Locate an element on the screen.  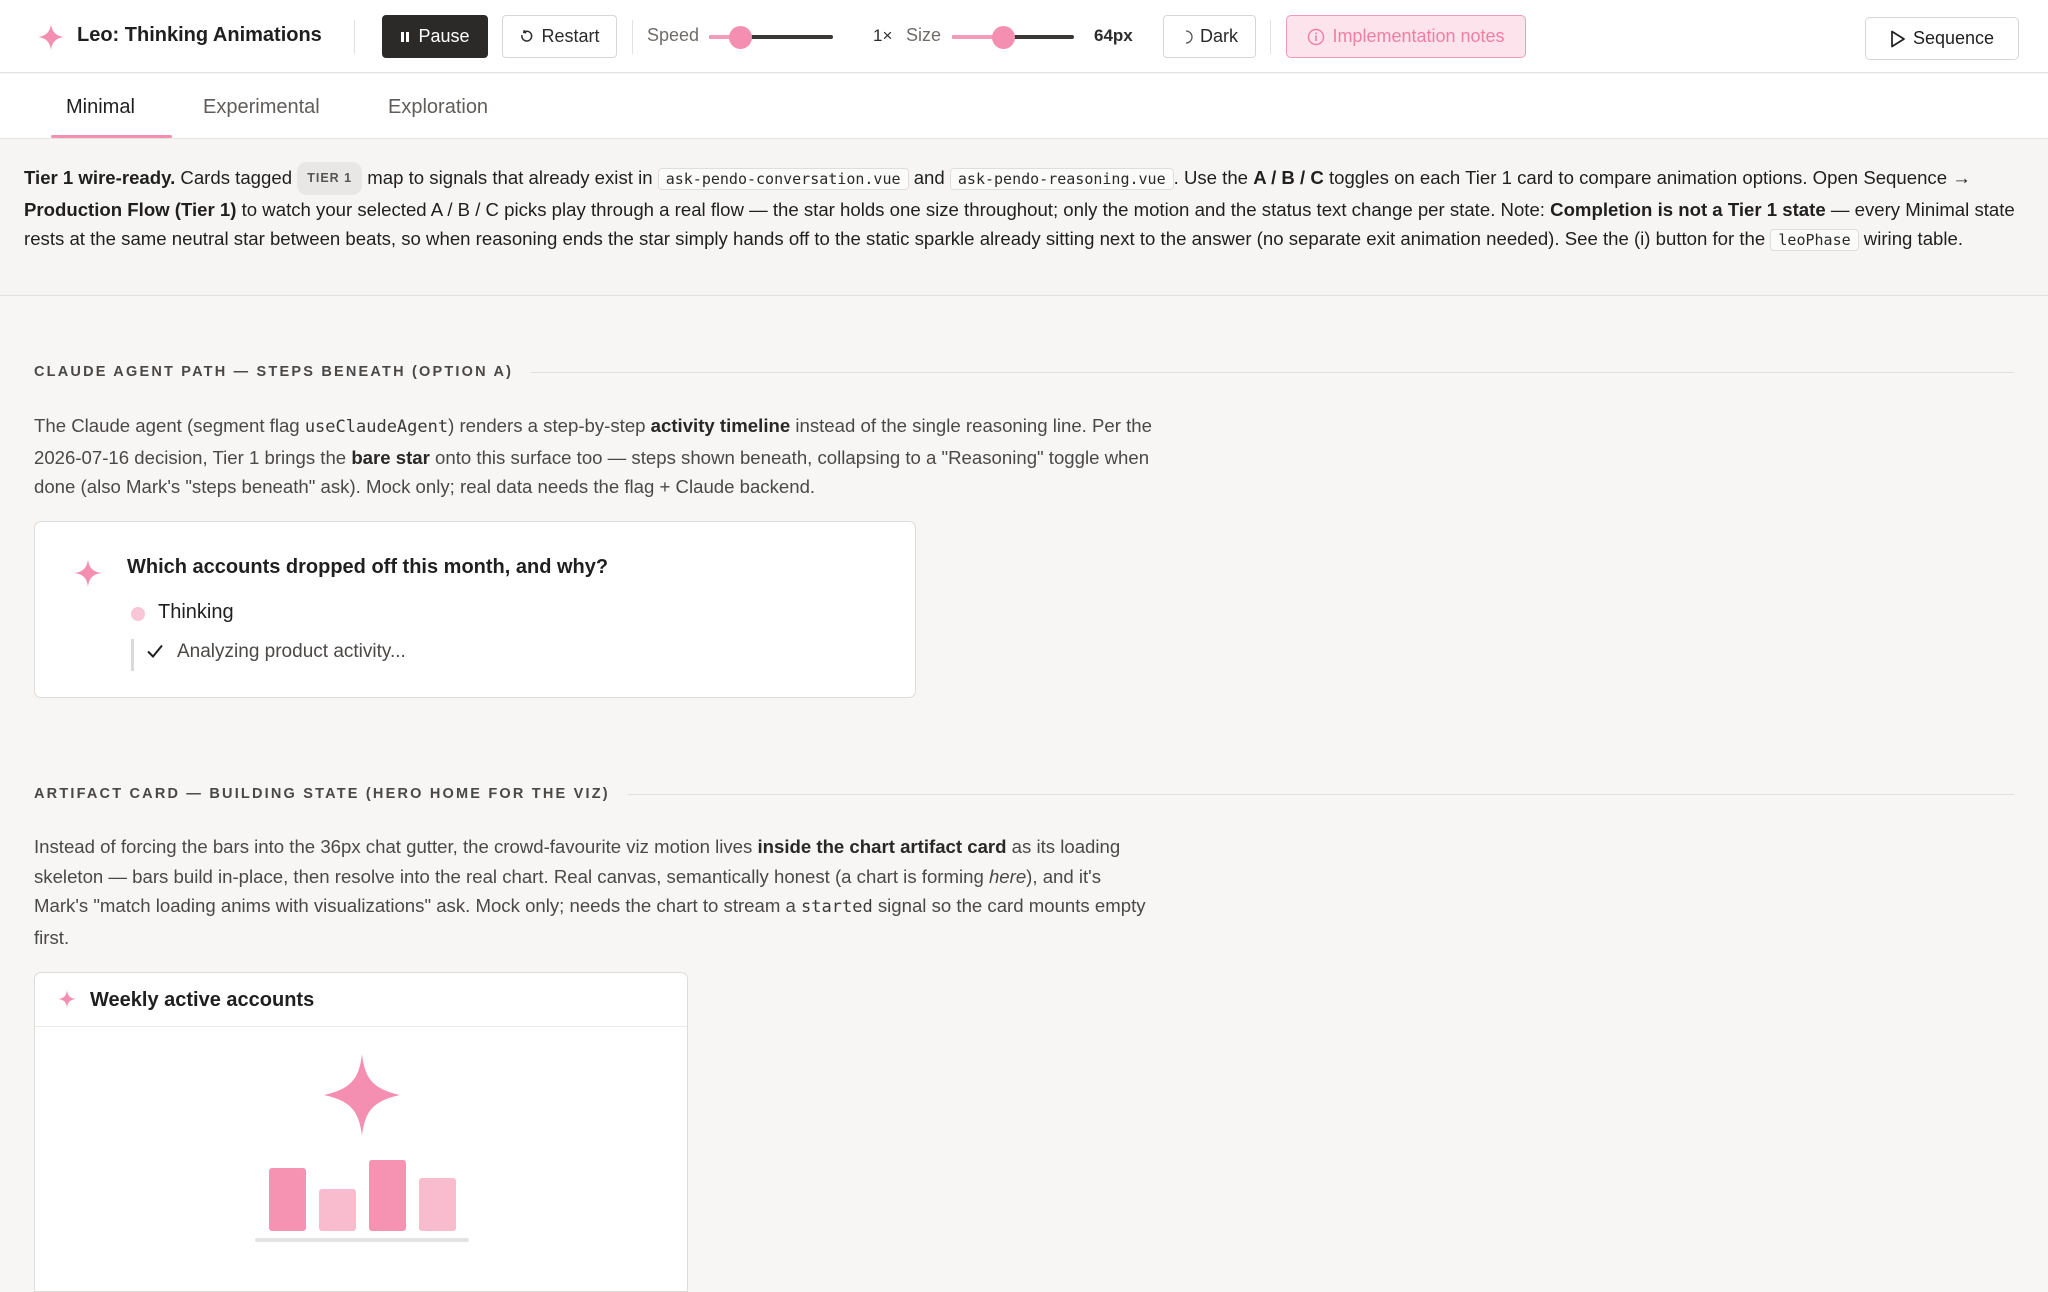
tab-experimental: Experimental is located at coordinates (261, 107).